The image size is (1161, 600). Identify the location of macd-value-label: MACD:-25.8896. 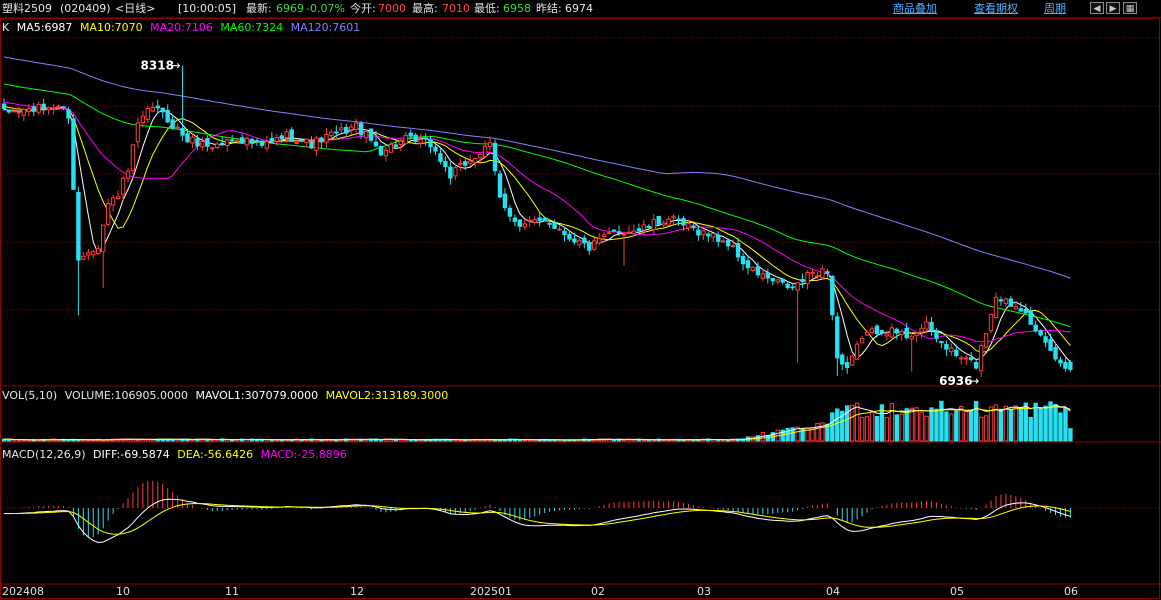
(303, 454).